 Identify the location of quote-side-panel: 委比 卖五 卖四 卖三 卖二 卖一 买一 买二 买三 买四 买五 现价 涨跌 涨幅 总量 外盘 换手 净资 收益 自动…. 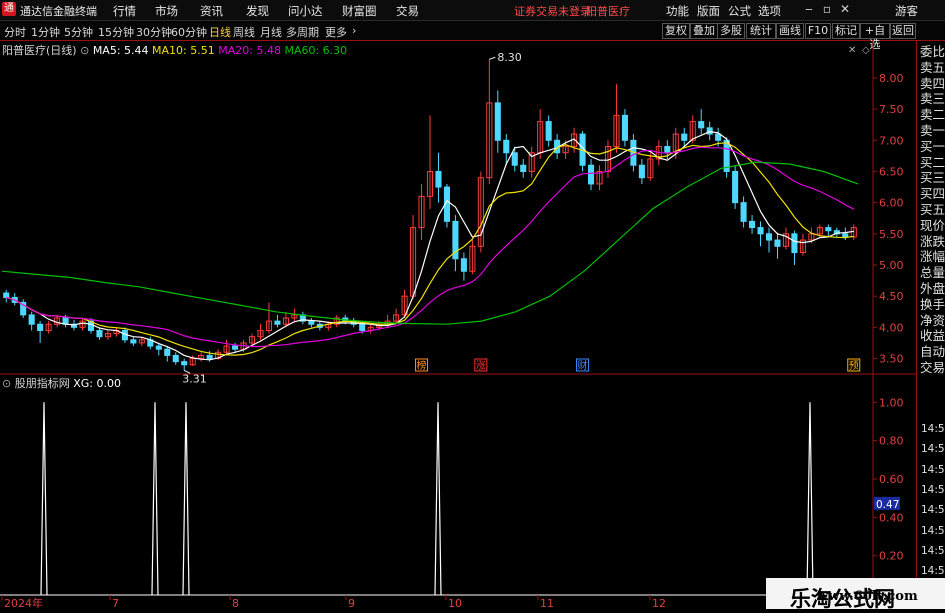
(930, 325).